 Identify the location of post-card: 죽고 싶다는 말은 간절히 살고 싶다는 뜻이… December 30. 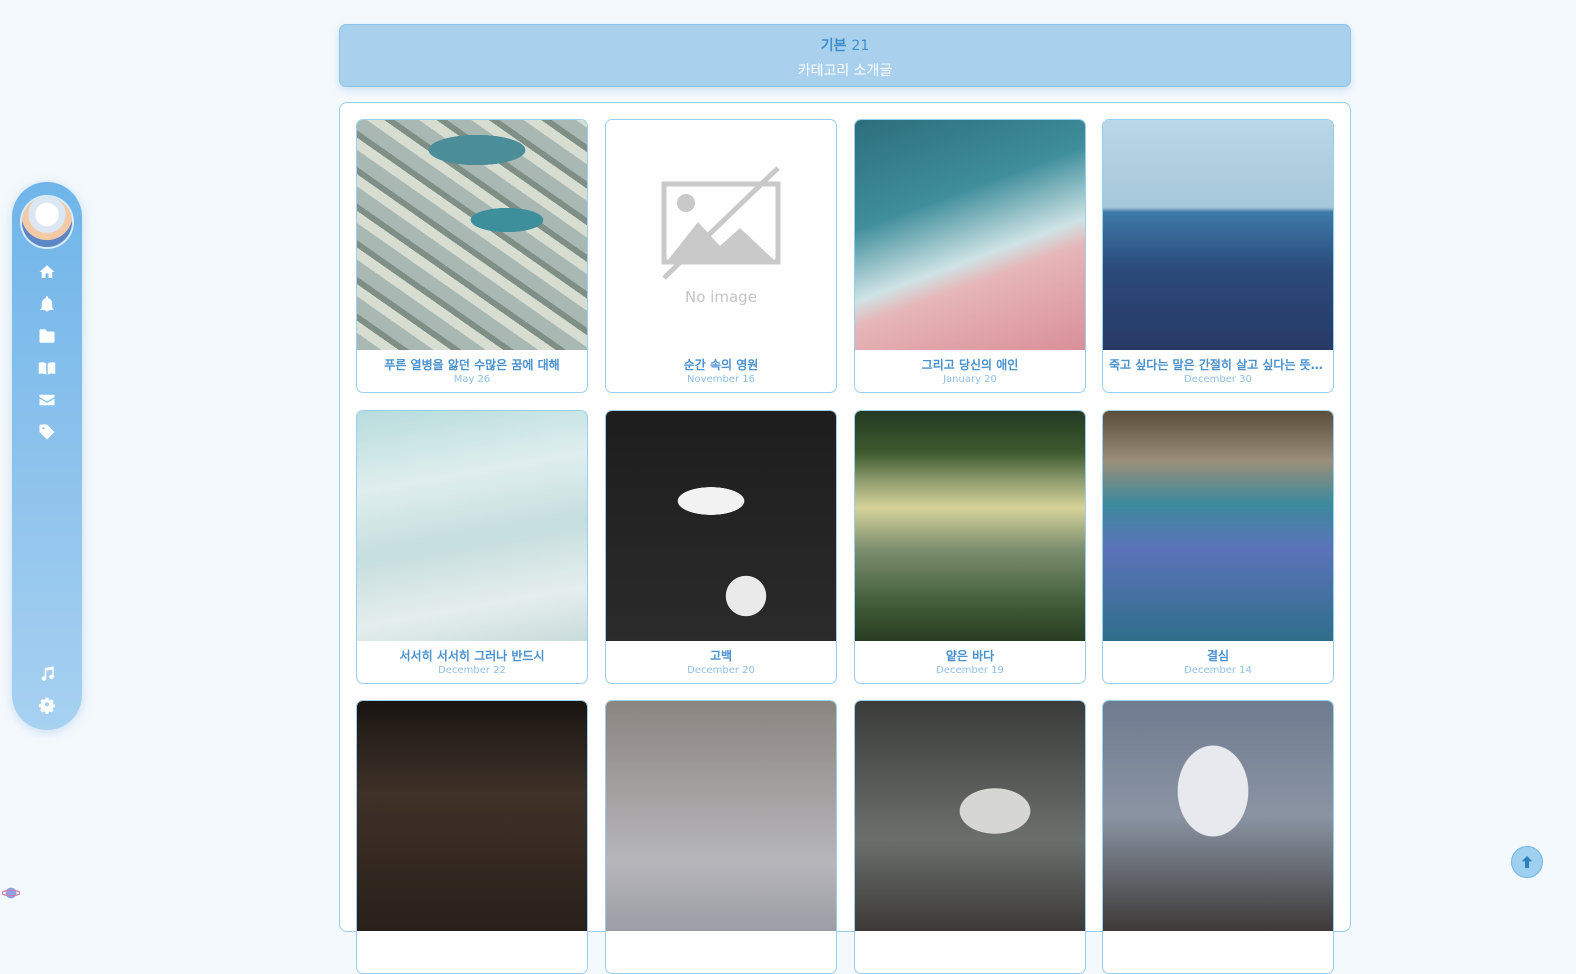
(1218, 256).